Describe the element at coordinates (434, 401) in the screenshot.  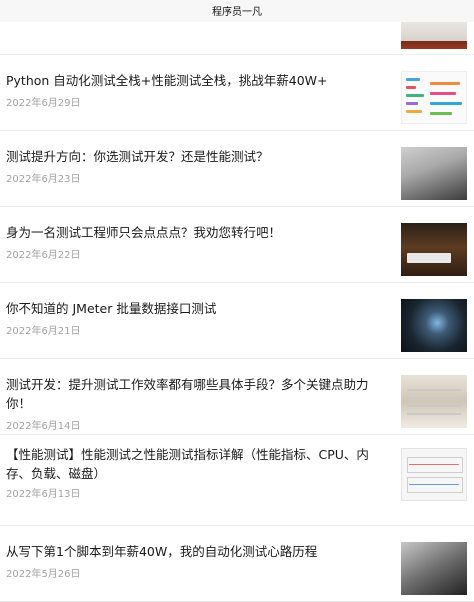
I see `desk-papers-thumbnail` at that location.